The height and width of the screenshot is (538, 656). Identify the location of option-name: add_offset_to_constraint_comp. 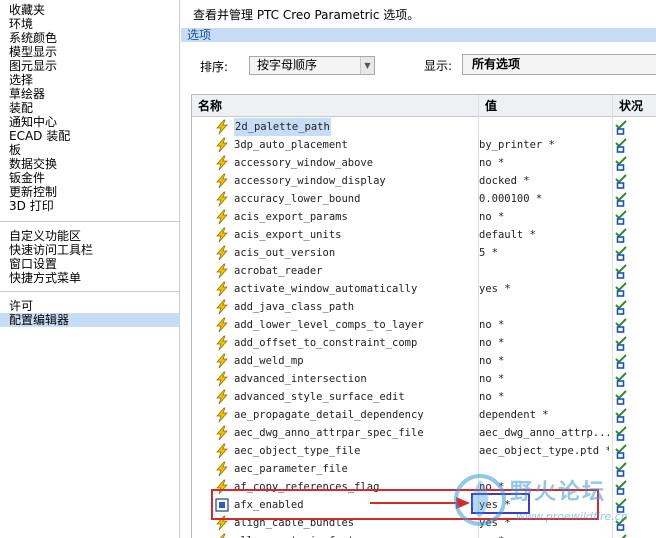
(326, 343).